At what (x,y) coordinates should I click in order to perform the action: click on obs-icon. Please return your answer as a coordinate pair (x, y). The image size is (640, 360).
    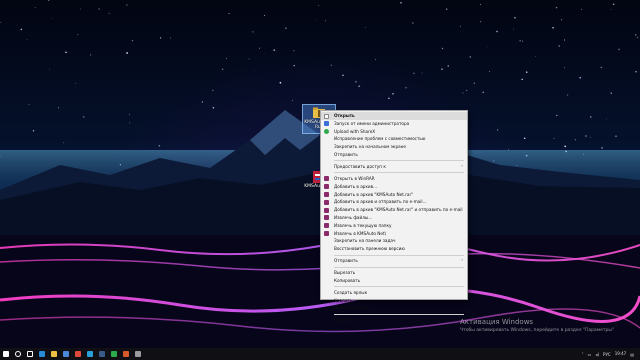
    Looking at the image, I should click on (138, 354).